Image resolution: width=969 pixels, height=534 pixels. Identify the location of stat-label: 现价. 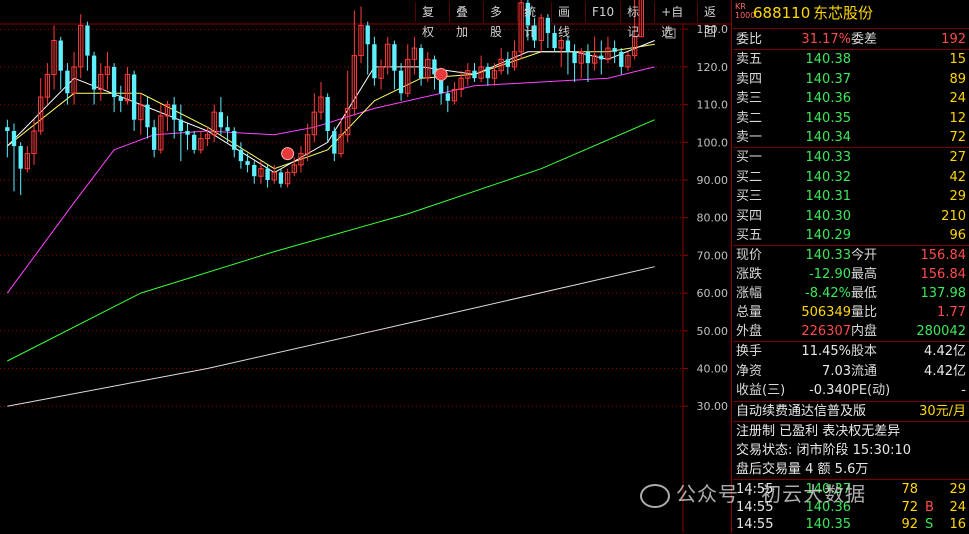
(749, 255).